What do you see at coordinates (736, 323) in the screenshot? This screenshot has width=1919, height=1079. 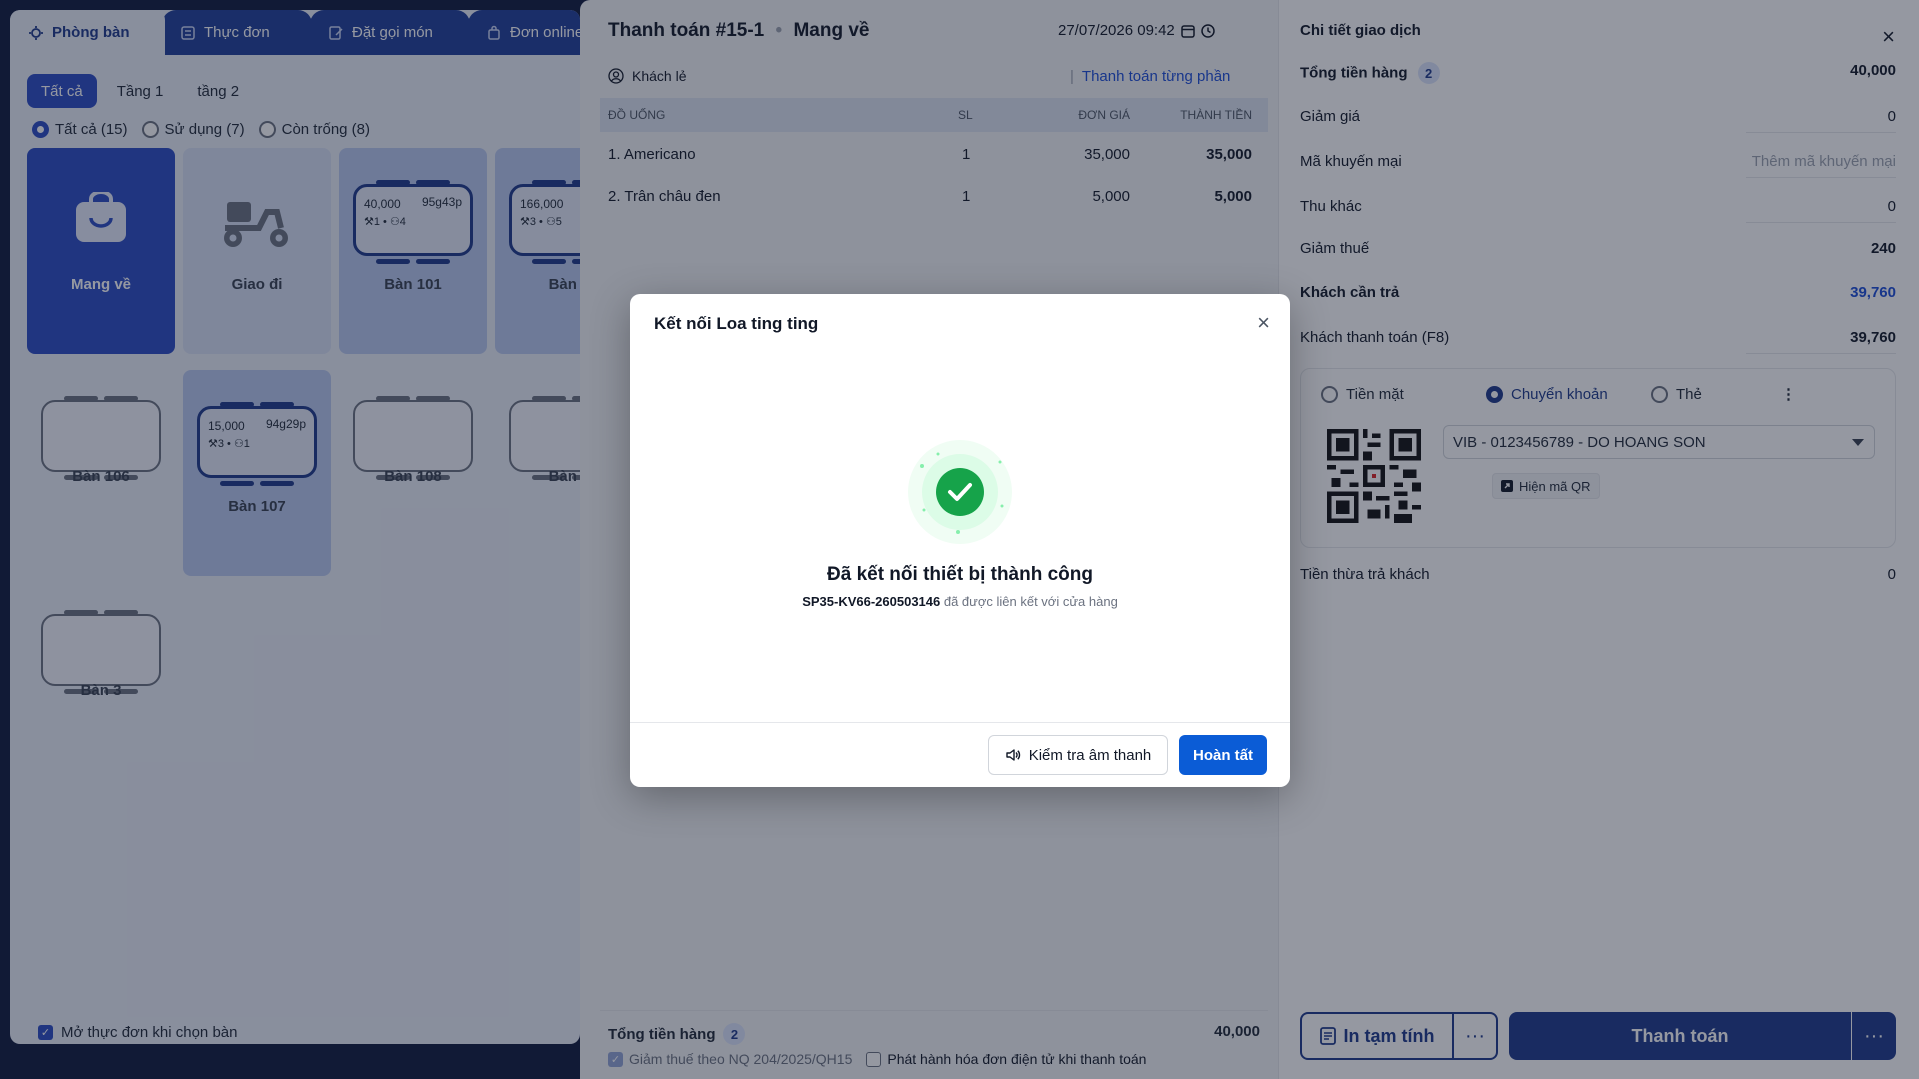 I see `dialog-title: Kết nối Loa ting ting` at bounding box center [736, 323].